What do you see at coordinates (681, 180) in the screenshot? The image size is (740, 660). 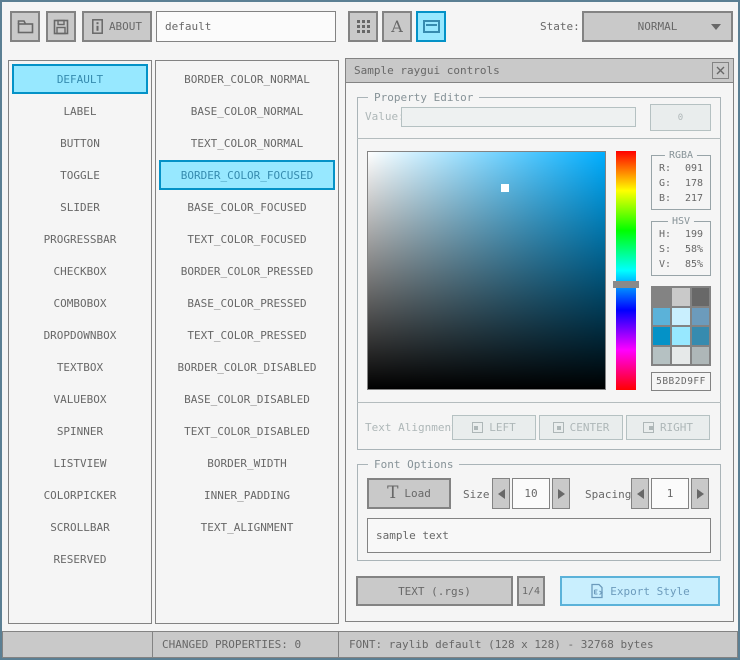 I see `rgba-group: RGBA R: 091 G: 178 B: 217` at bounding box center [681, 180].